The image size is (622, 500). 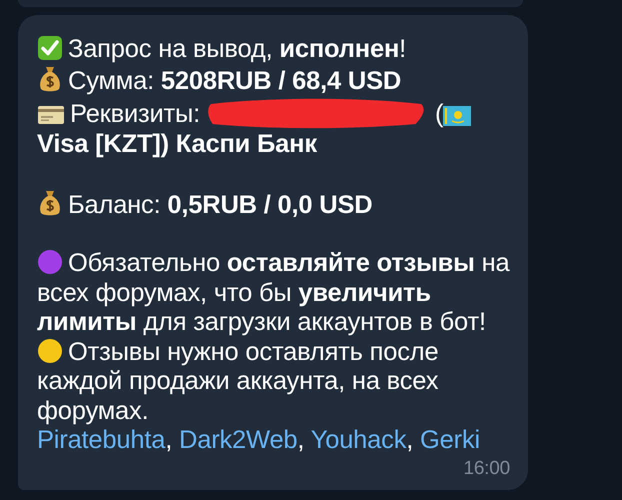 I want to click on message-text: Обязательно оставляйте отзывы на всех форумах, что бы увеличить лимиты для загрузки аккаунтов в бот!, so click(x=273, y=292).